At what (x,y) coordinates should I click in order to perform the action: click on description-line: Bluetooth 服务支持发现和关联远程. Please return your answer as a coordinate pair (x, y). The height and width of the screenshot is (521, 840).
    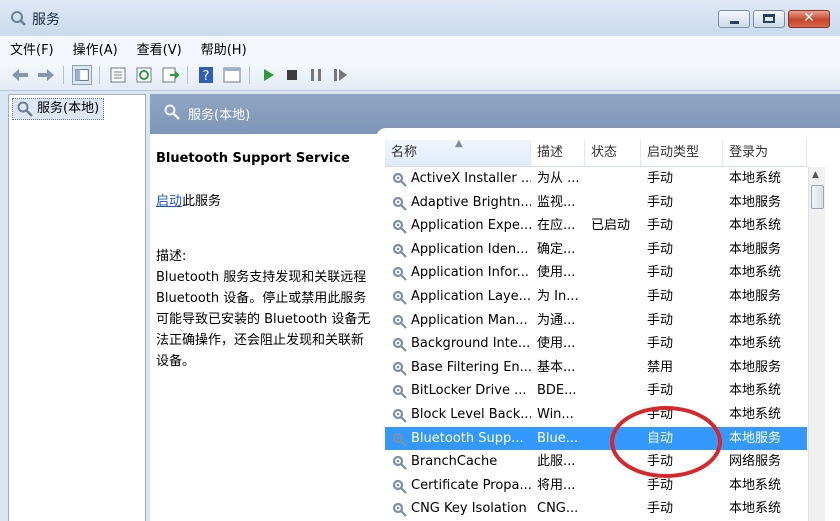
    Looking at the image, I should click on (261, 277).